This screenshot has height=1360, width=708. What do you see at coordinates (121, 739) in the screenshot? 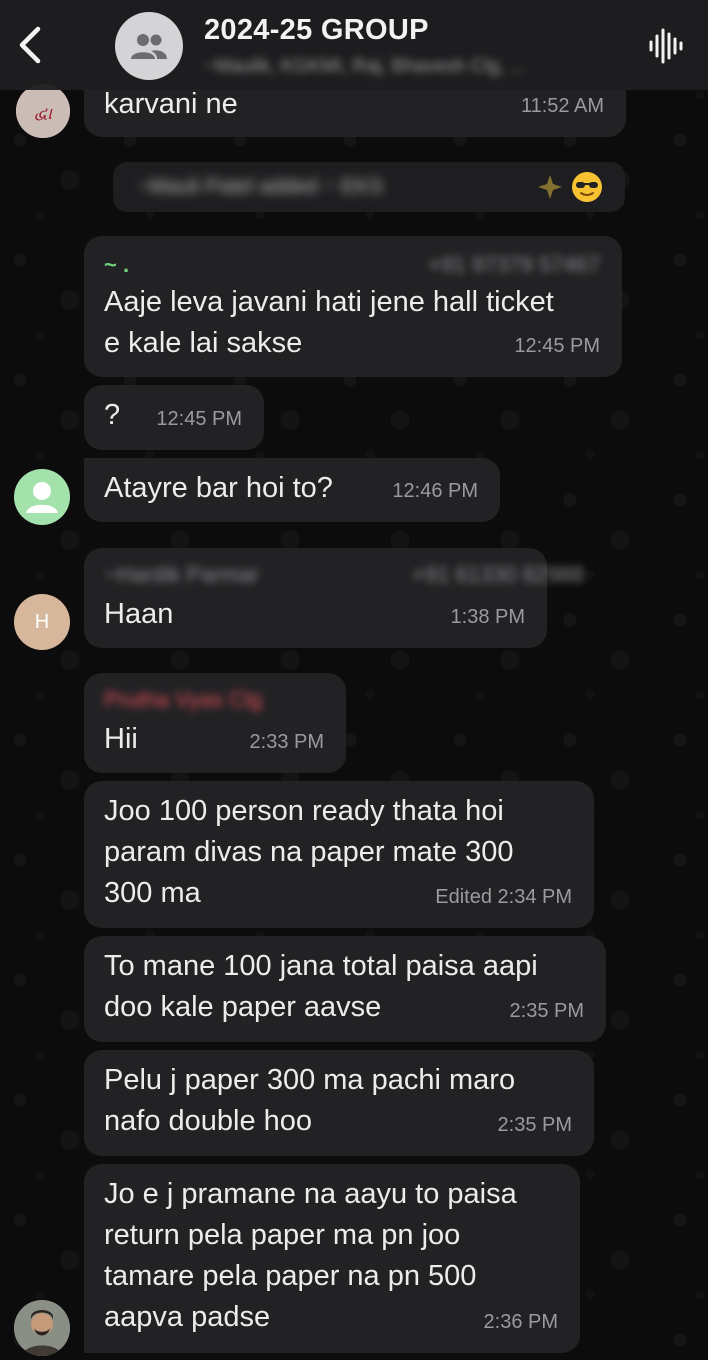
I see `message-text: Hii` at bounding box center [121, 739].